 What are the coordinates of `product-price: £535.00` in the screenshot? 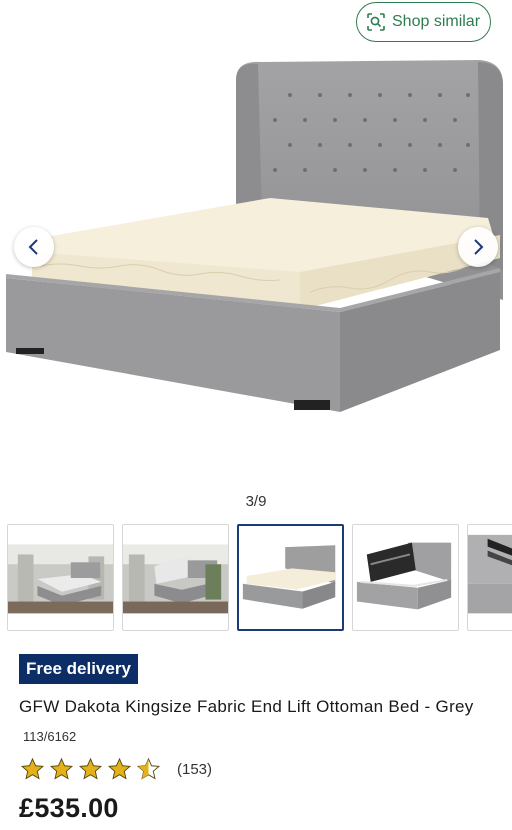 It's located at (69, 808).